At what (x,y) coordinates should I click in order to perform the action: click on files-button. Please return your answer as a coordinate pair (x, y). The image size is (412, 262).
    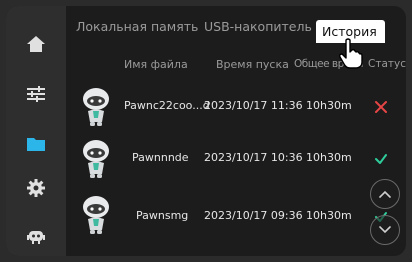
    Looking at the image, I should click on (36, 144).